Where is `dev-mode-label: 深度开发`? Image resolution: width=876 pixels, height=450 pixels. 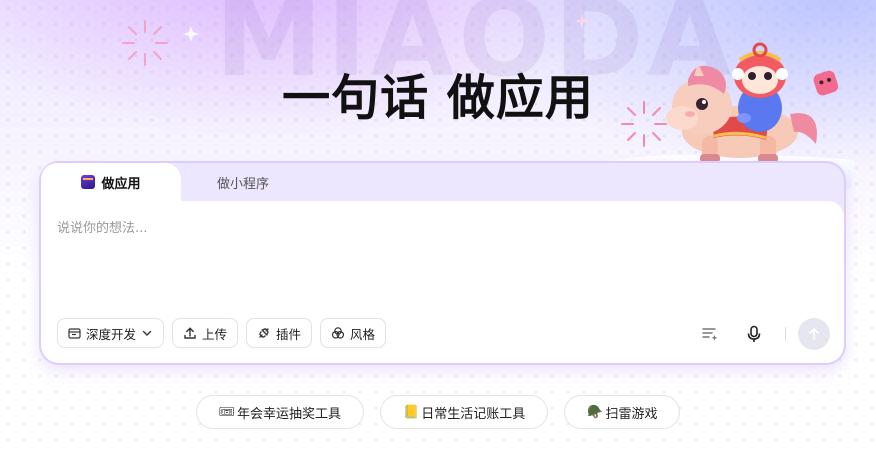
dev-mode-label: 深度开发 is located at coordinates (111, 334).